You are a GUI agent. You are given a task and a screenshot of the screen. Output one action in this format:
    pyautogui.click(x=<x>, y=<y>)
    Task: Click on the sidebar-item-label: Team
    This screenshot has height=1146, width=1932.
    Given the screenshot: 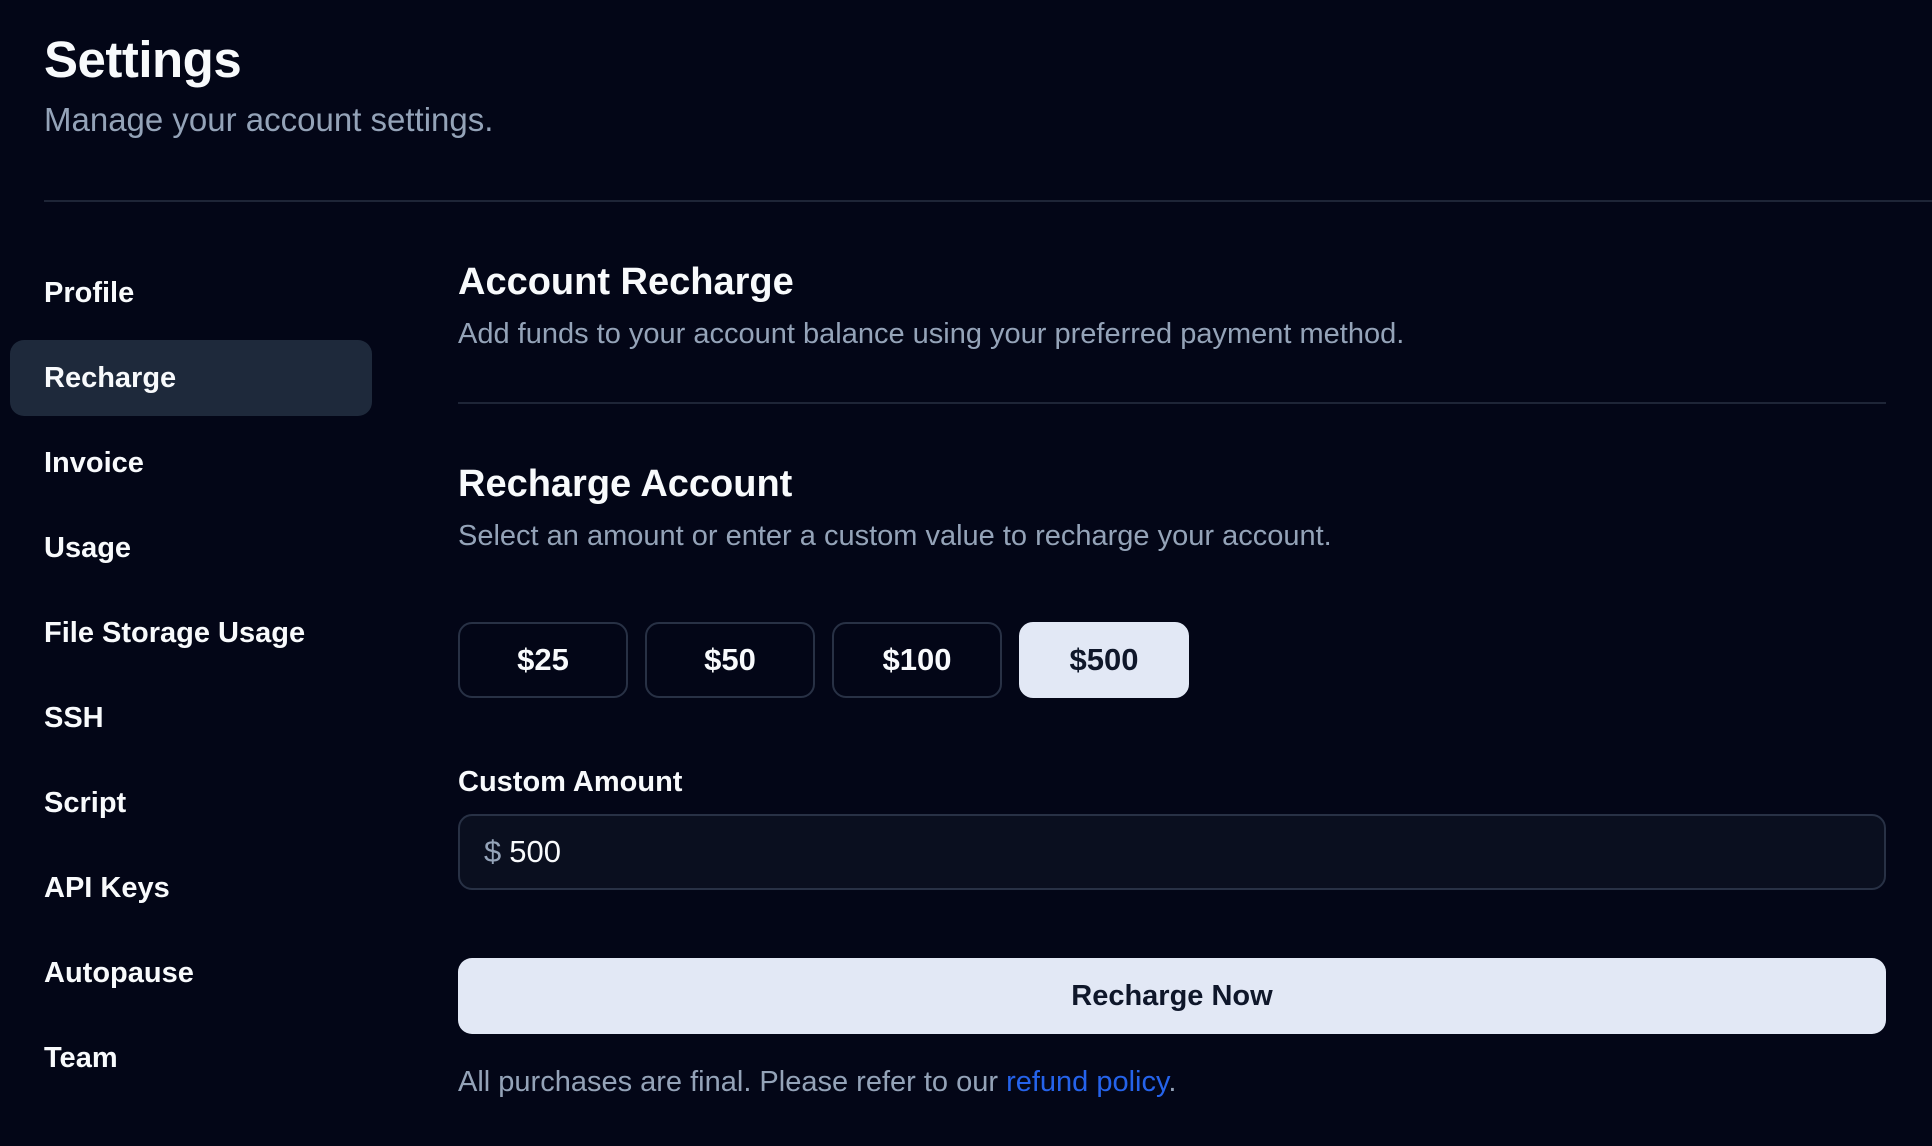 What is the action you would take?
    pyautogui.click(x=81, y=1057)
    